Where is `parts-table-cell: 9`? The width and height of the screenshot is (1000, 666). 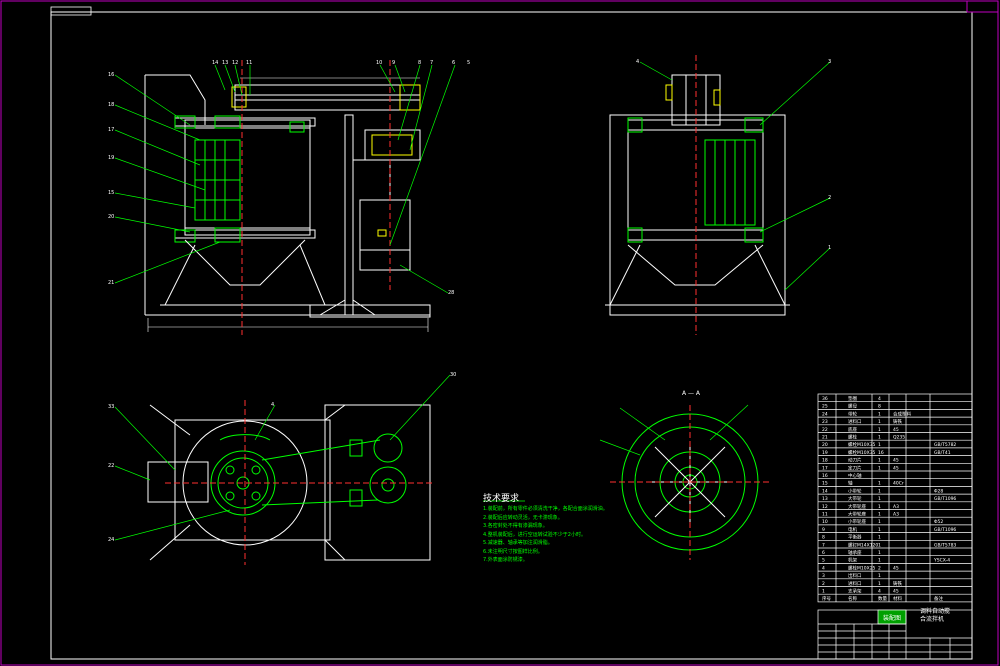
parts-table-cell: 9 is located at coordinates (823, 530).